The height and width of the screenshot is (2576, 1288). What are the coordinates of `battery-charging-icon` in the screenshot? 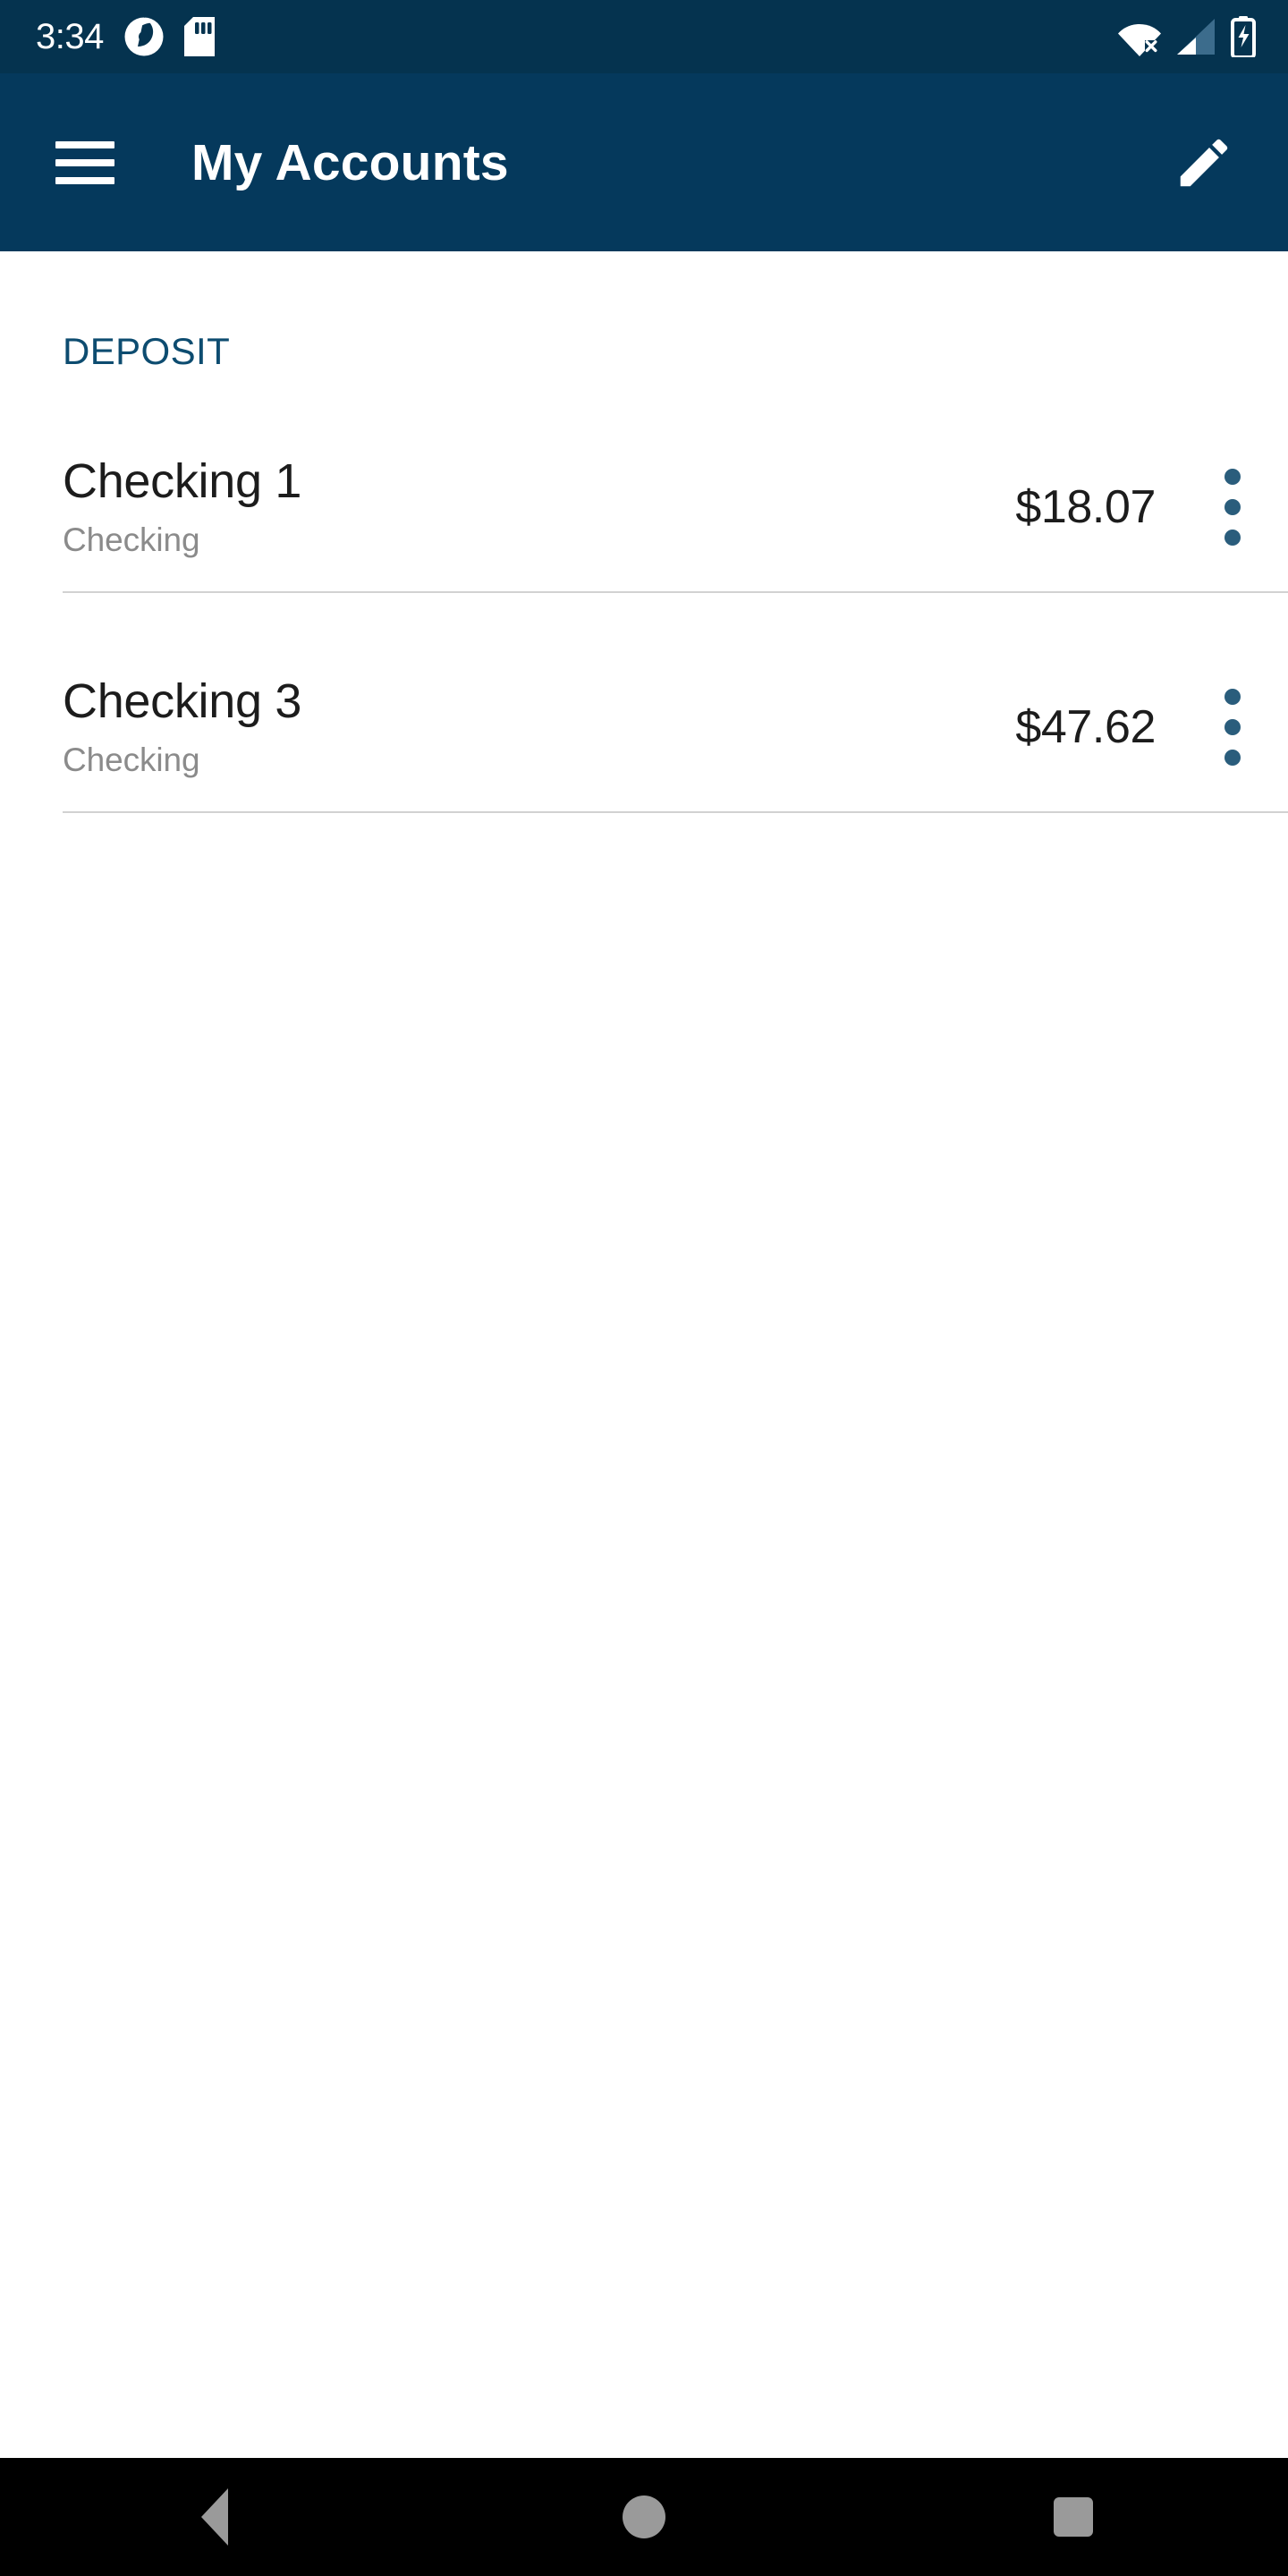 It's located at (1243, 36).